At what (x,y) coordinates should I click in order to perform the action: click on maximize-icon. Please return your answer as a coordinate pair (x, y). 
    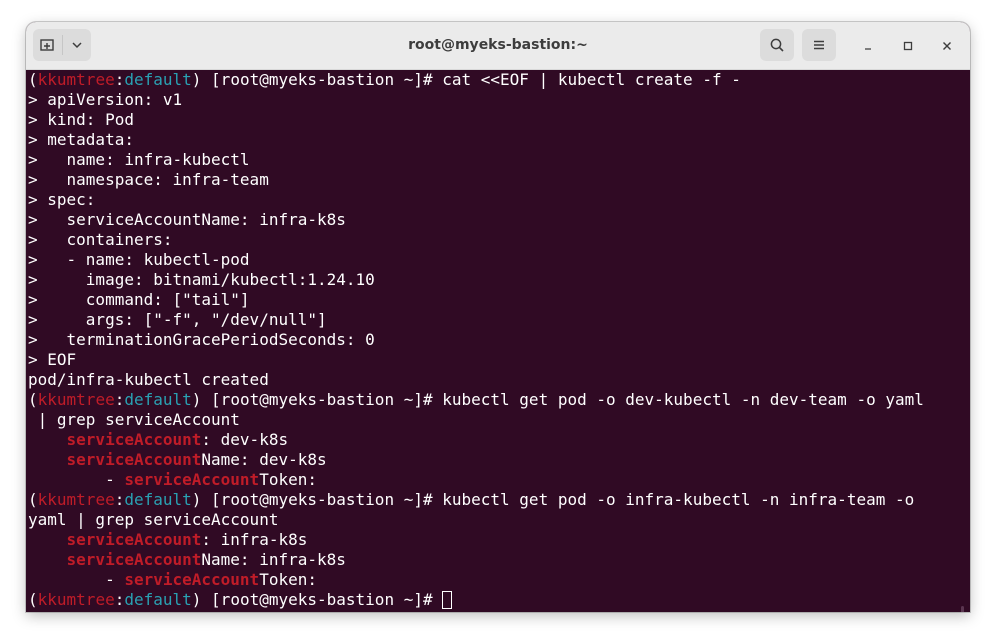
    Looking at the image, I should click on (908, 46).